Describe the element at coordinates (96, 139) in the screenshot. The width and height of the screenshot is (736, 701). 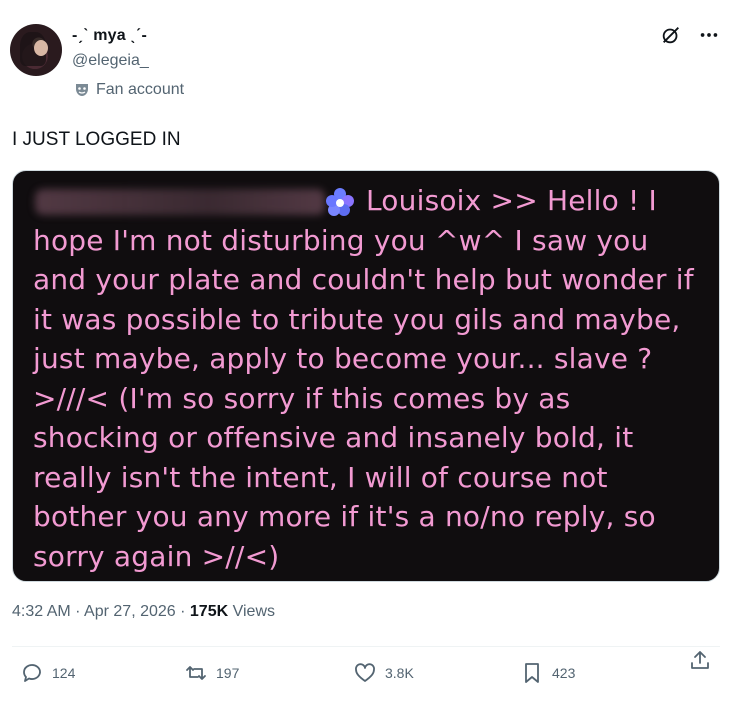
I see `tweet-text: I JUST LOGGED IN` at that location.